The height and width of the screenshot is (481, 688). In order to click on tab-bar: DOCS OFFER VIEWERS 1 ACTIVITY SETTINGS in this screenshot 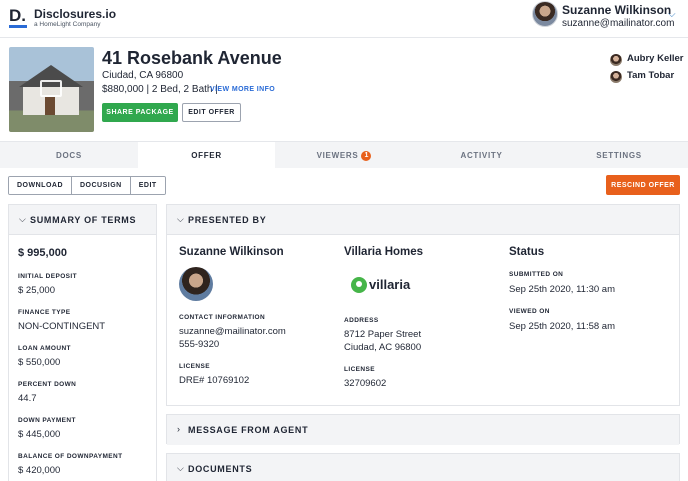, I will do `click(344, 155)`.